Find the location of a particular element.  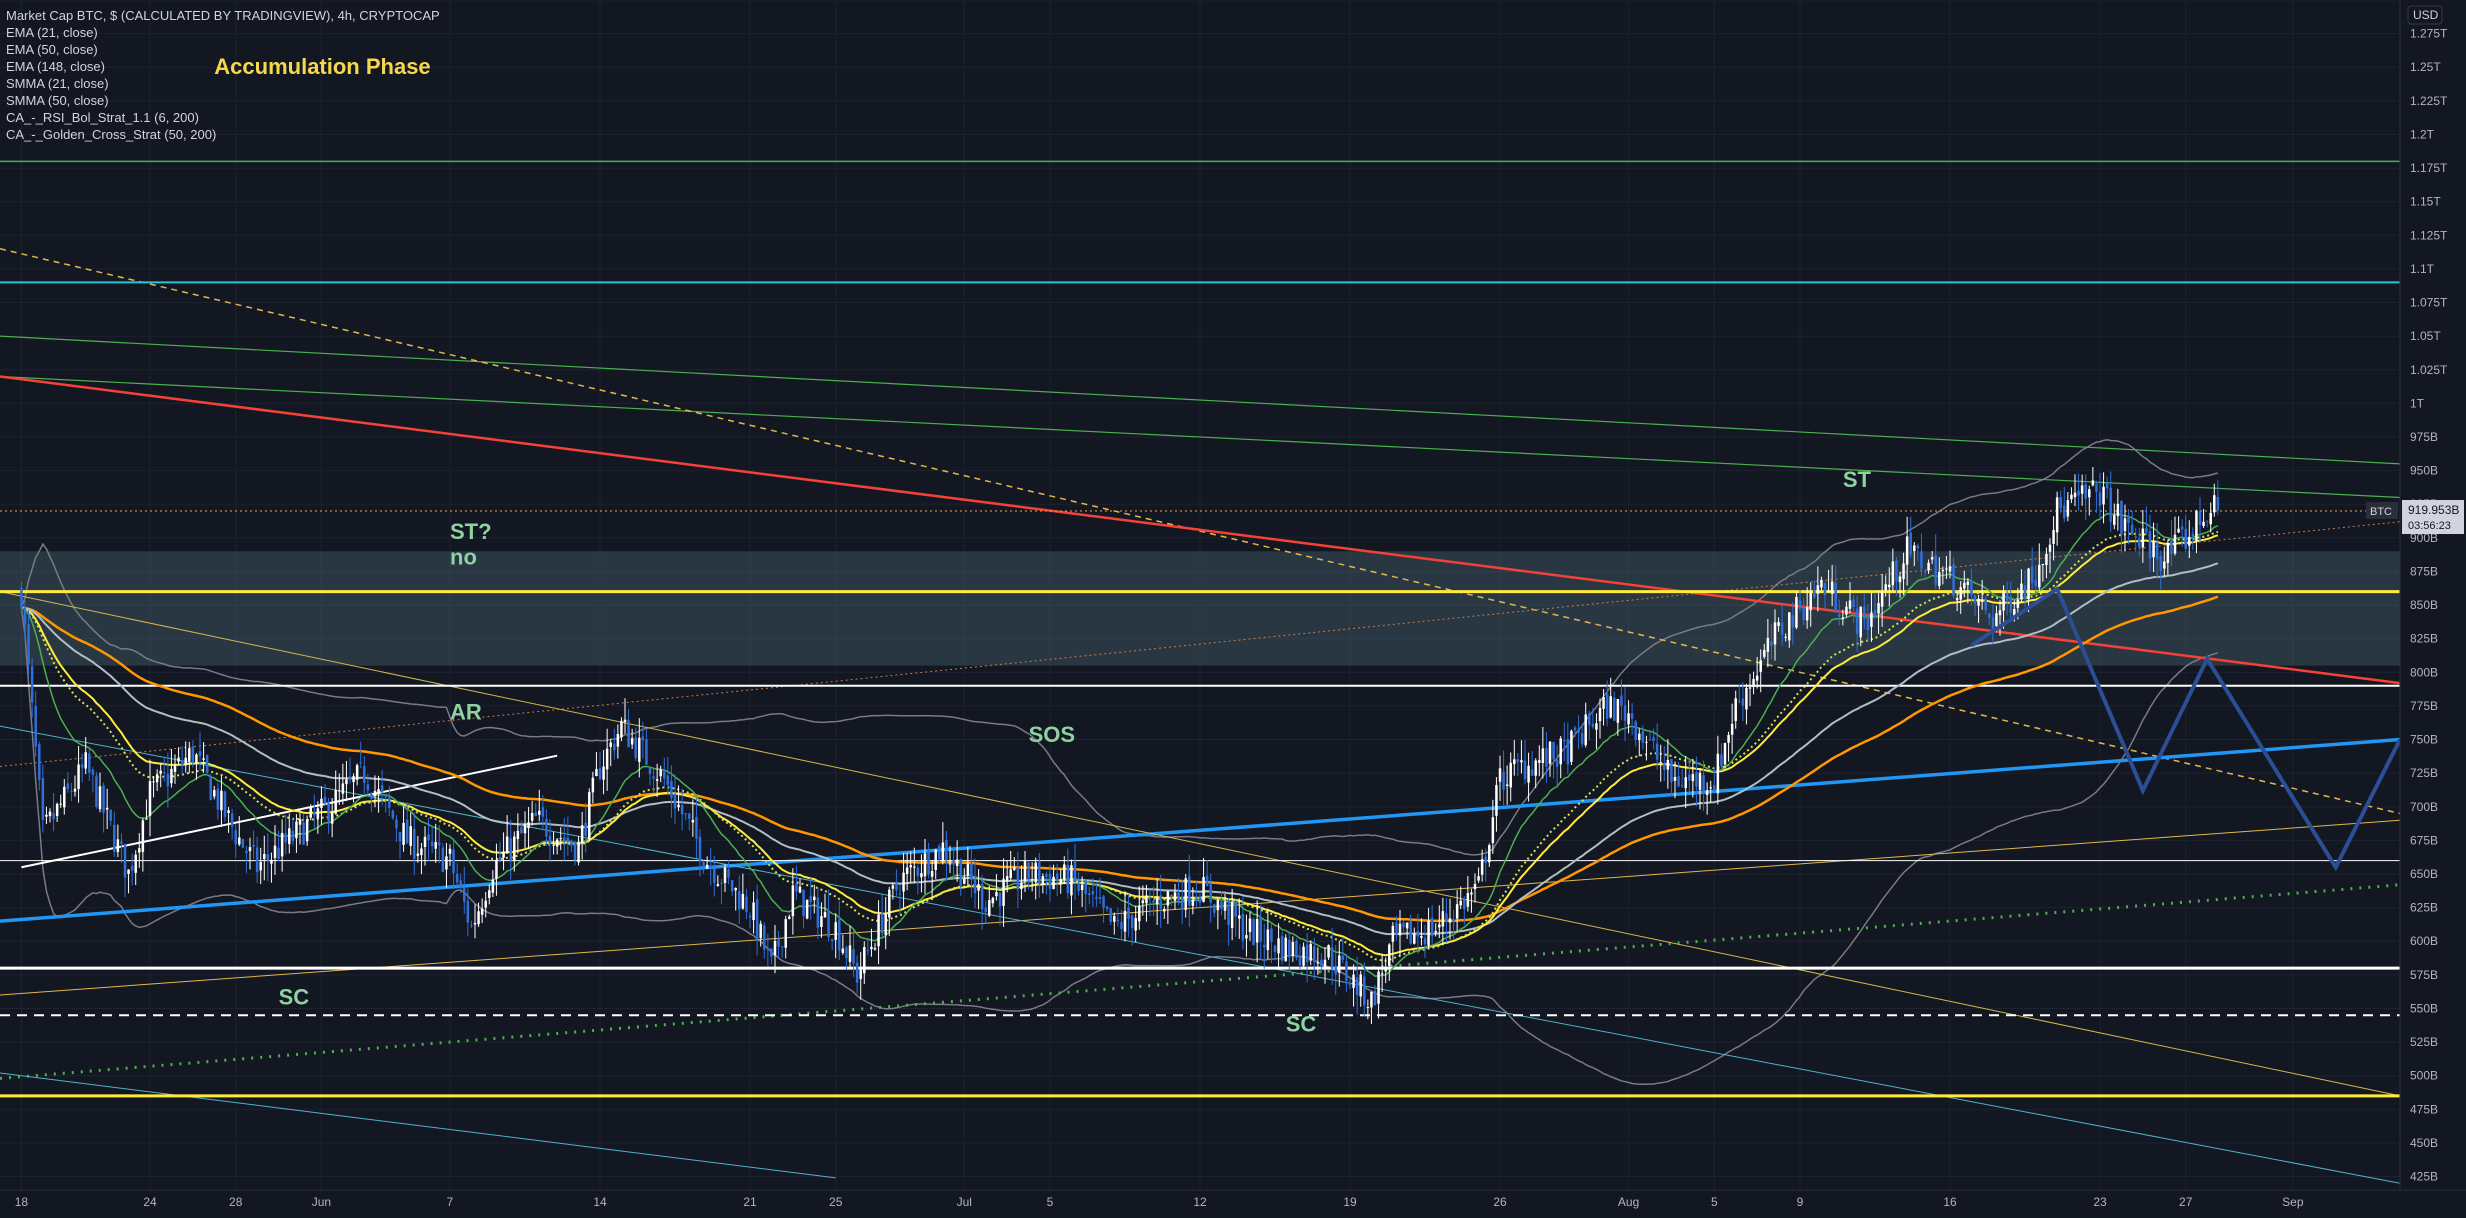

indicator-rsi-bol-strat: CA_-_RSI_Bol_Strat_1.1 (6, 200) is located at coordinates (223, 117).